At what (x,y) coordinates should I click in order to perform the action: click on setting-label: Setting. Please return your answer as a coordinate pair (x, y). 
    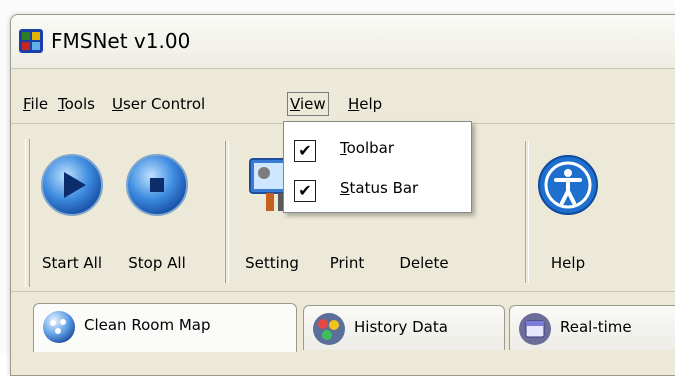
    Looking at the image, I should click on (272, 263).